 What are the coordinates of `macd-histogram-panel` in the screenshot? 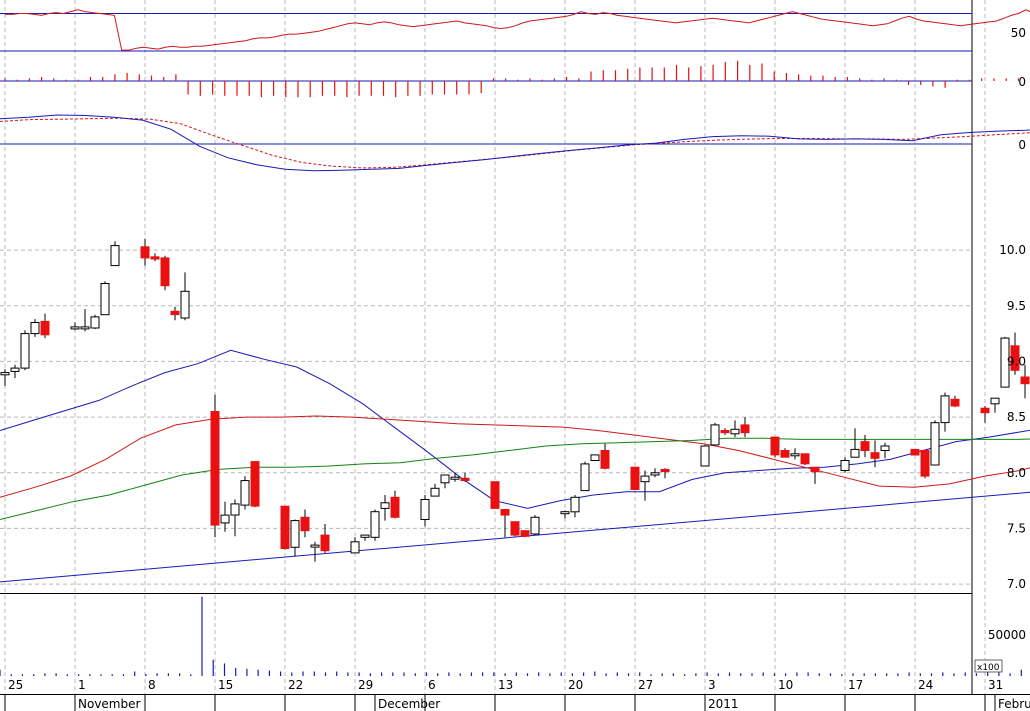 It's located at (515, 79).